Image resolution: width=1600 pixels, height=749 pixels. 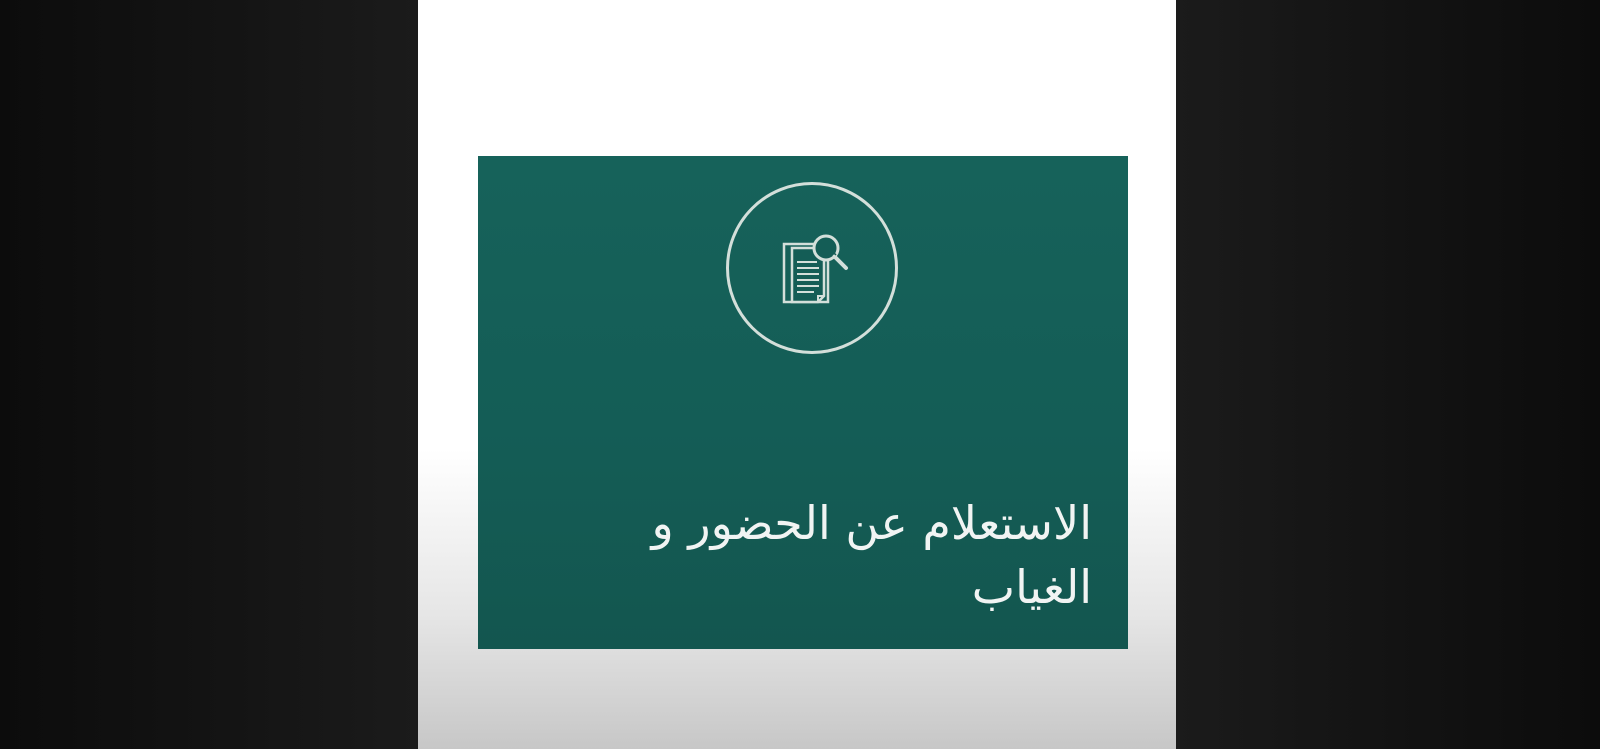 What do you see at coordinates (815, 269) in the screenshot?
I see `document-search-icon` at bounding box center [815, 269].